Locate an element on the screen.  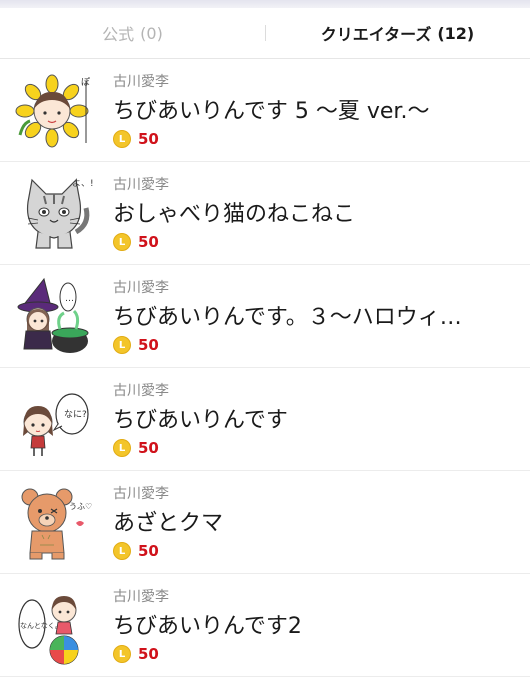
sticker-text: ぽ is located at coordinates (85, 82).